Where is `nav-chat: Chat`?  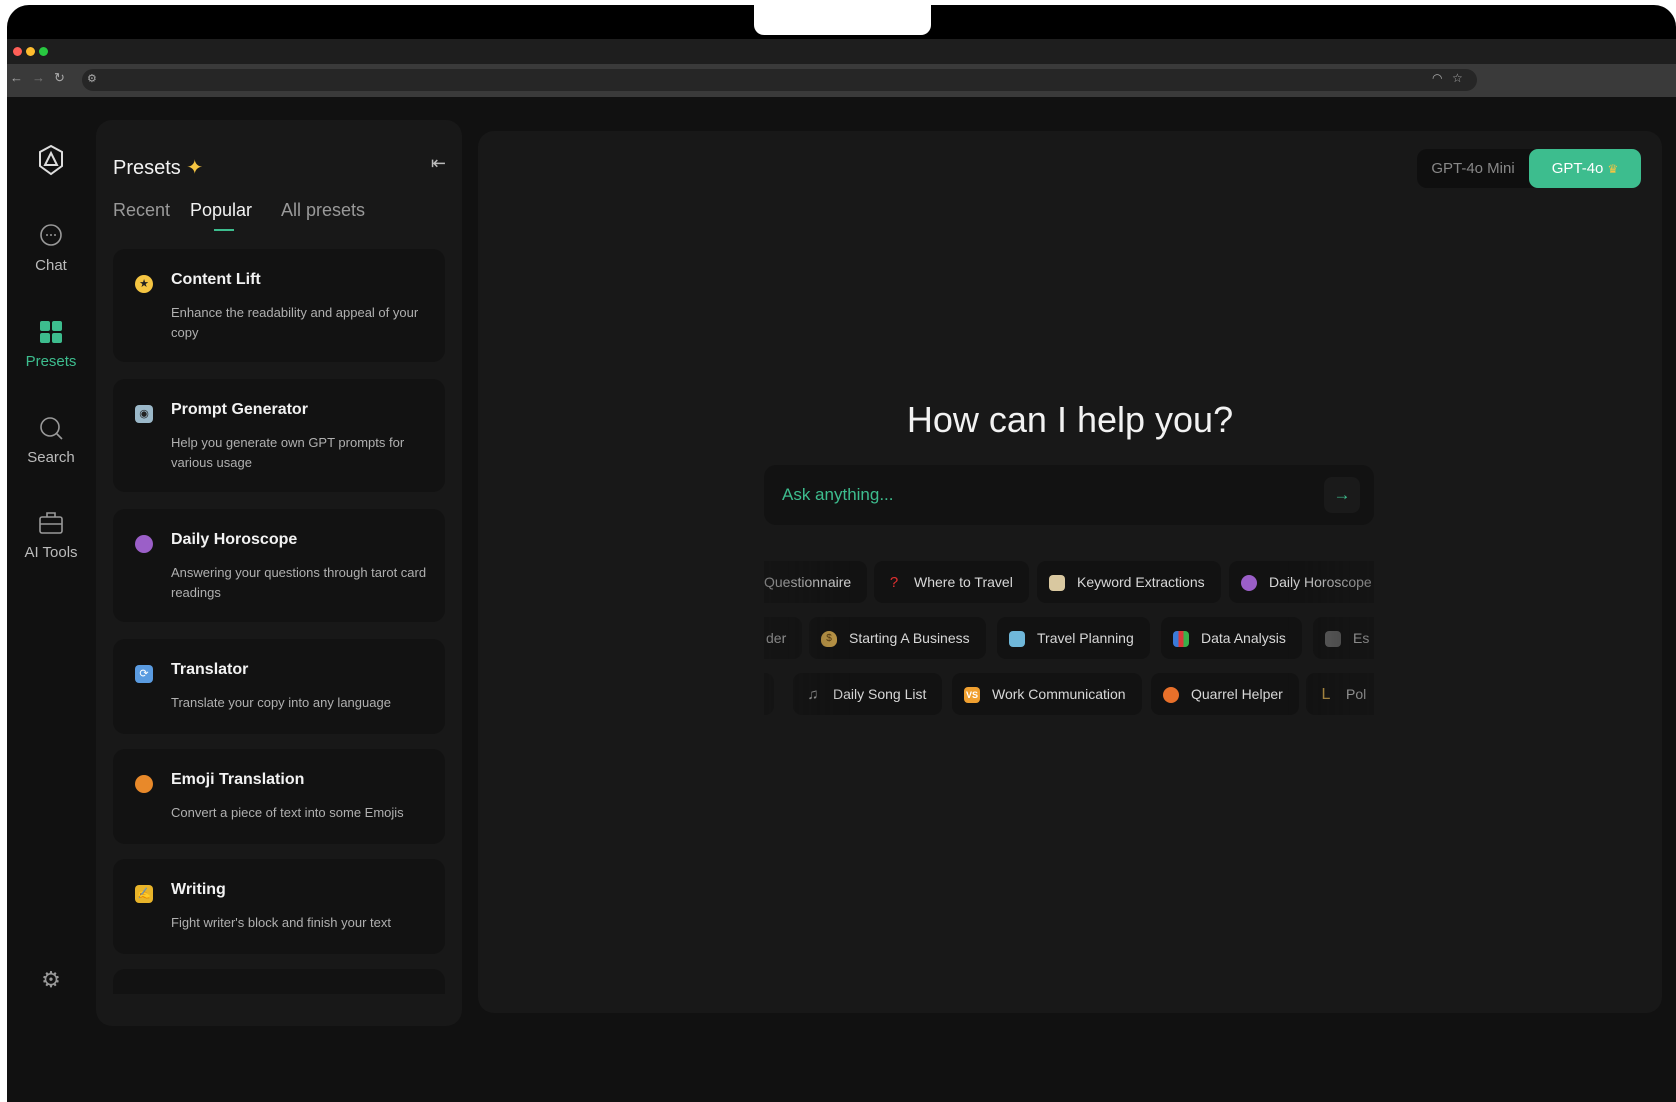
nav-chat: Chat is located at coordinates (51, 248).